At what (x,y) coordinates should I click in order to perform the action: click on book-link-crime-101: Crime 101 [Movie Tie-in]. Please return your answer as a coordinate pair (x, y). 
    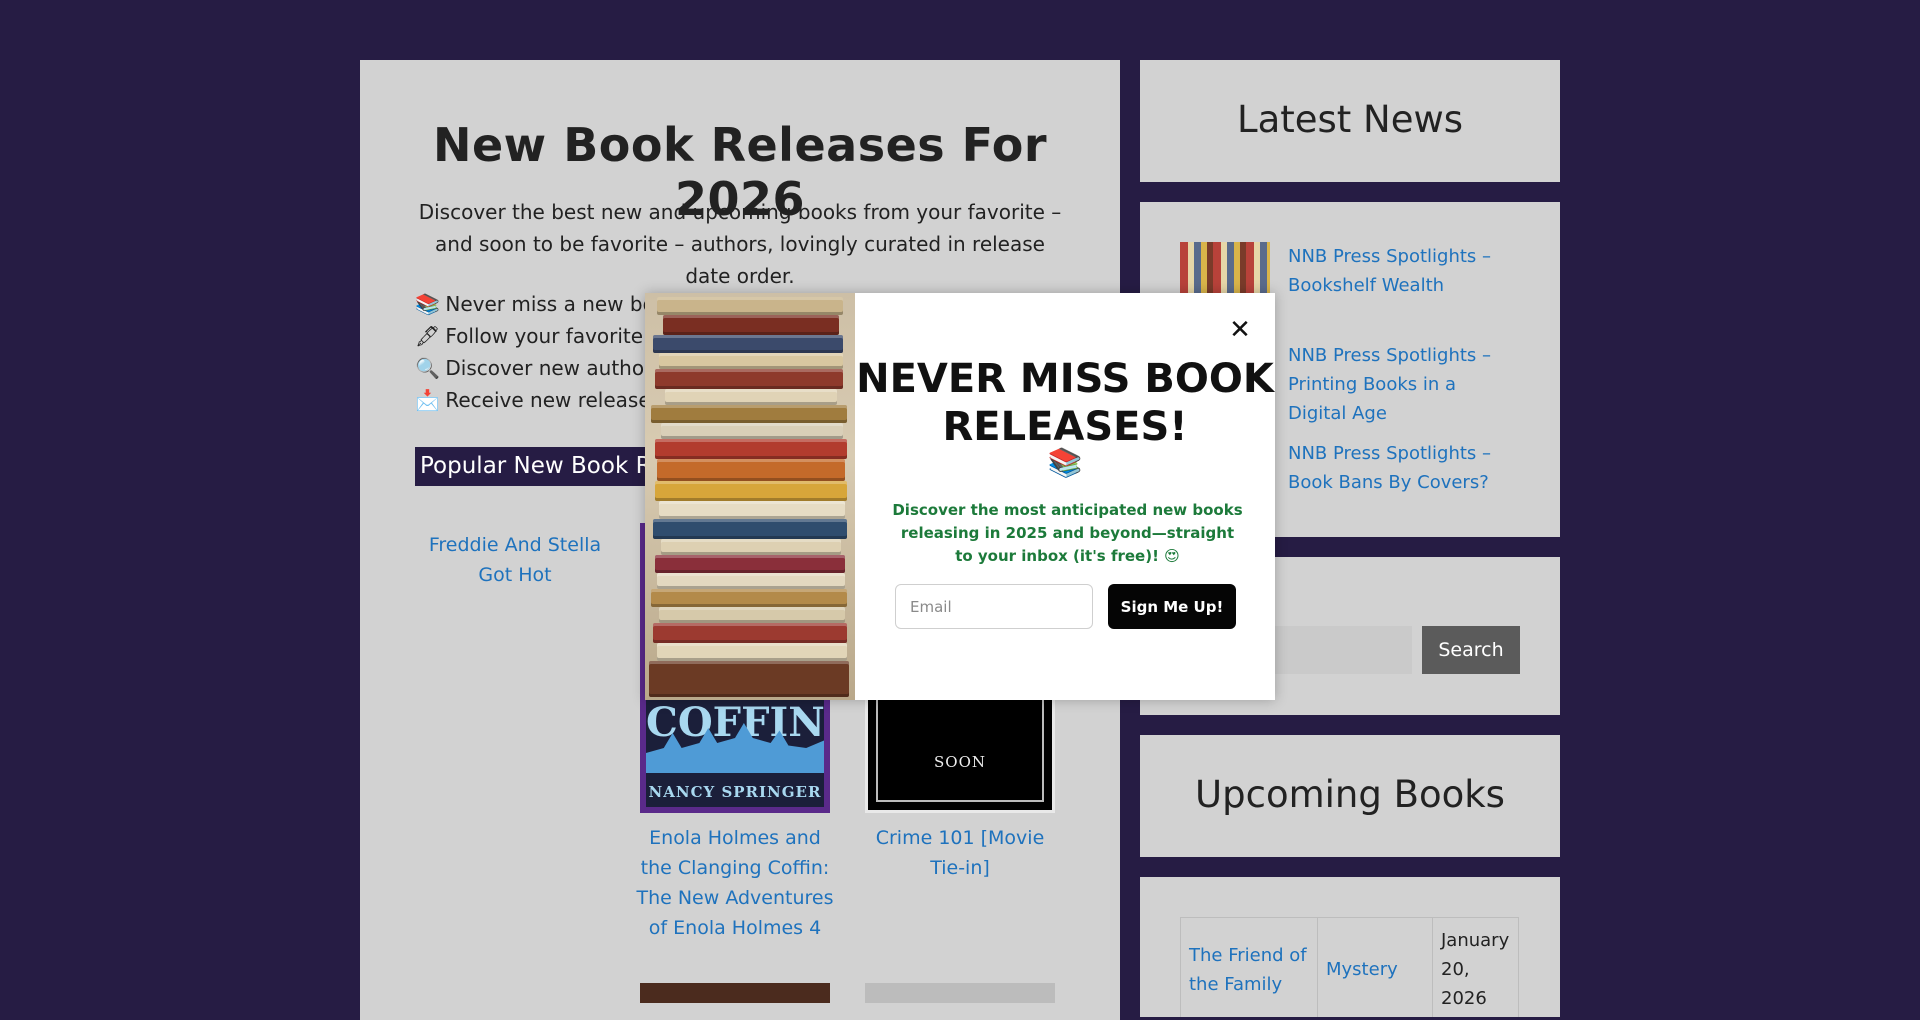
    Looking at the image, I should click on (960, 853).